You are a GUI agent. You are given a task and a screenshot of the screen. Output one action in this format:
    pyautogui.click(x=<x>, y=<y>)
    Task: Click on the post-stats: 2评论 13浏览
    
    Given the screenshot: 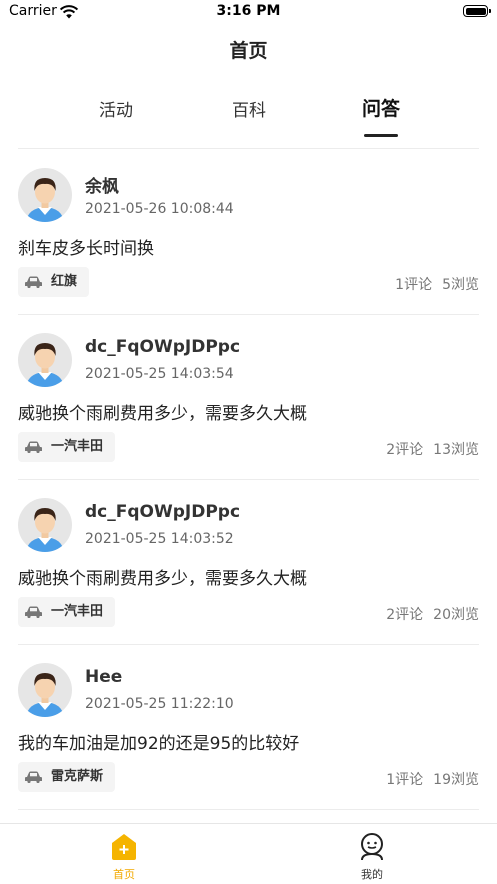 What is the action you would take?
    pyautogui.click(x=432, y=449)
    